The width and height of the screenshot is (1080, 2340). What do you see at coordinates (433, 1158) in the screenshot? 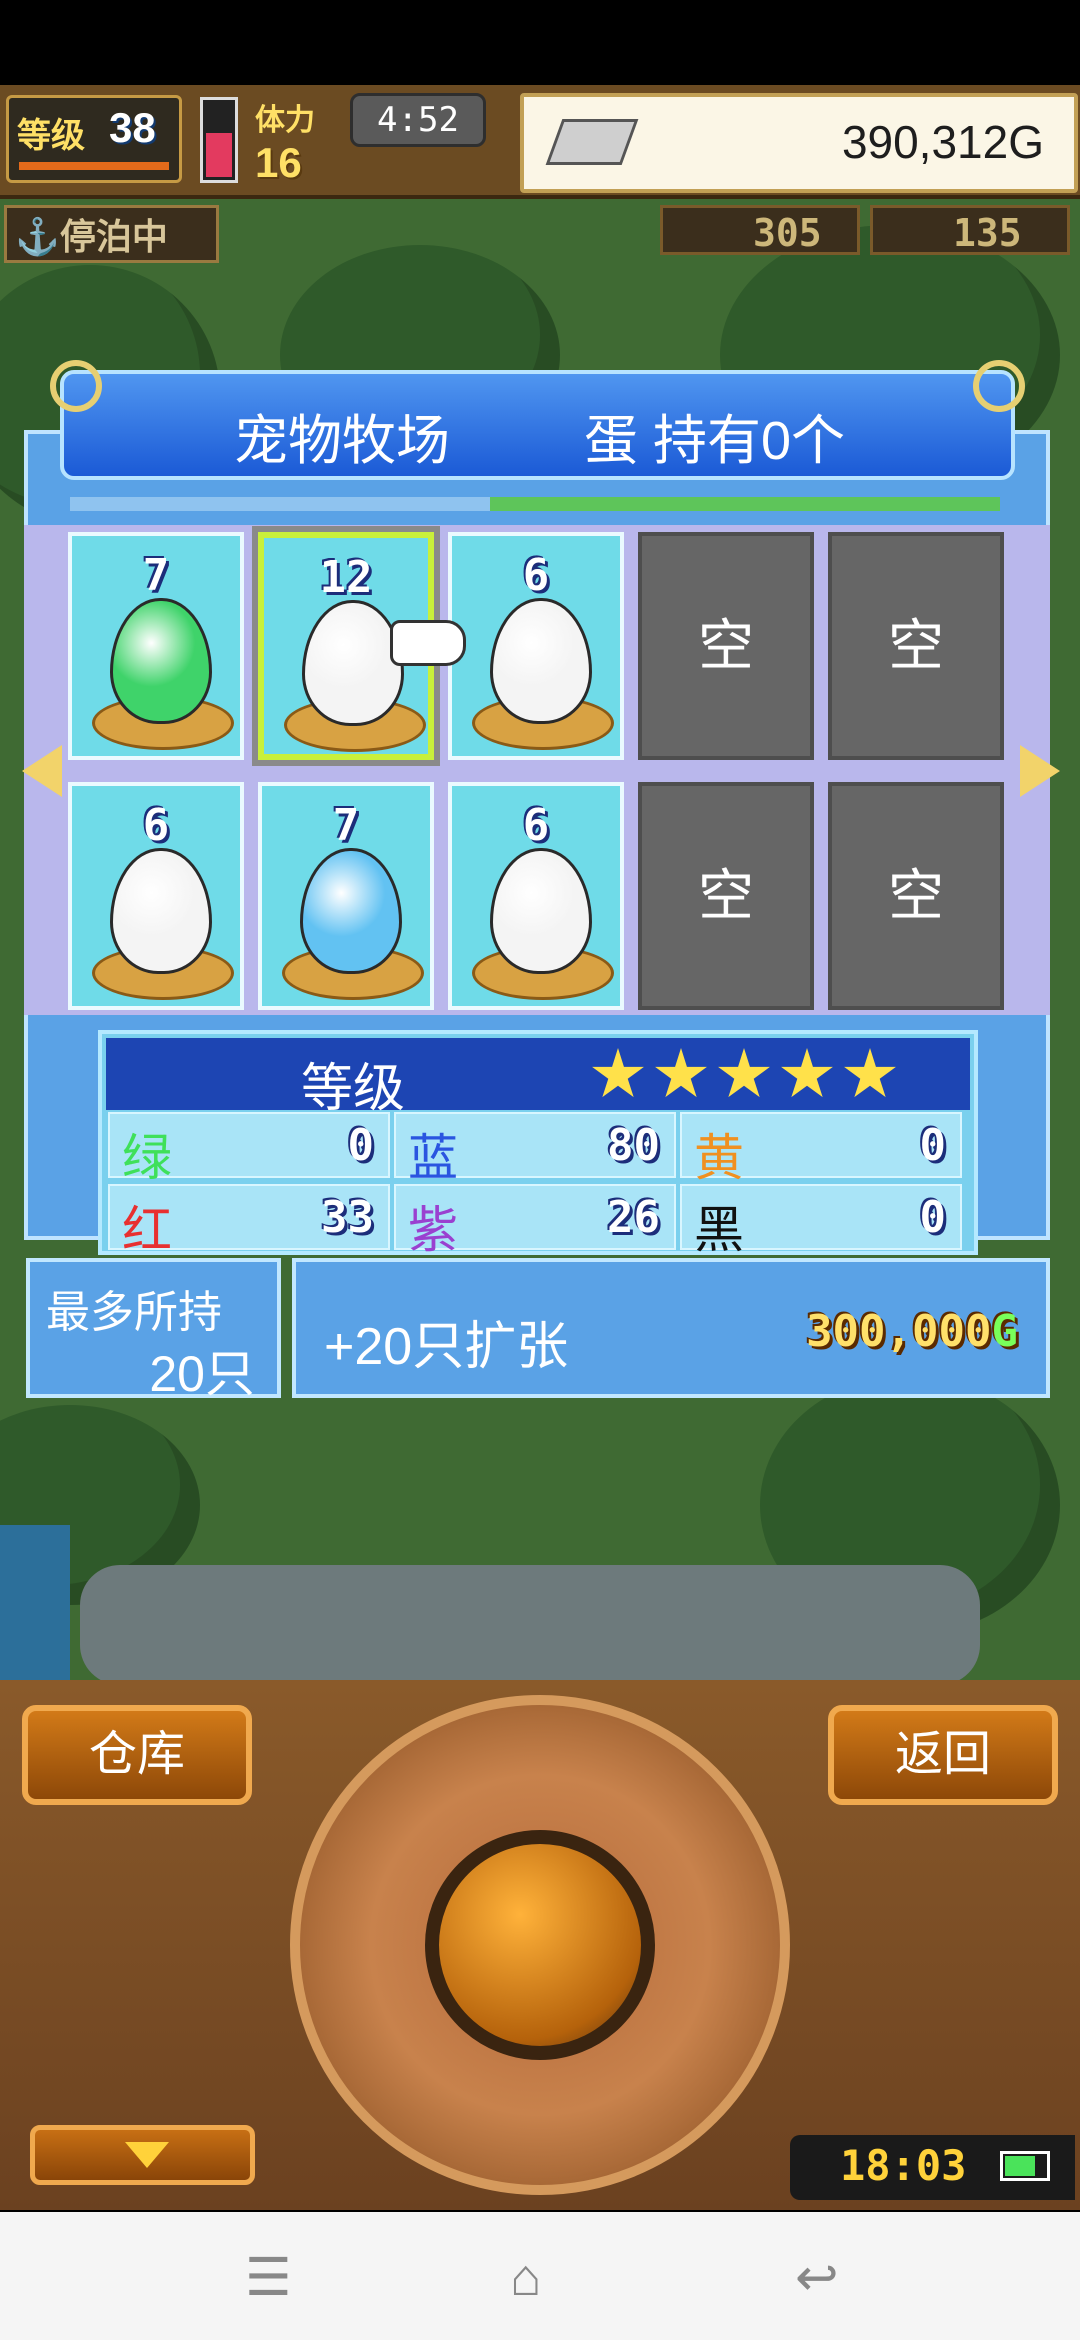
I see `stat-color-label: 蓝` at bounding box center [433, 1158].